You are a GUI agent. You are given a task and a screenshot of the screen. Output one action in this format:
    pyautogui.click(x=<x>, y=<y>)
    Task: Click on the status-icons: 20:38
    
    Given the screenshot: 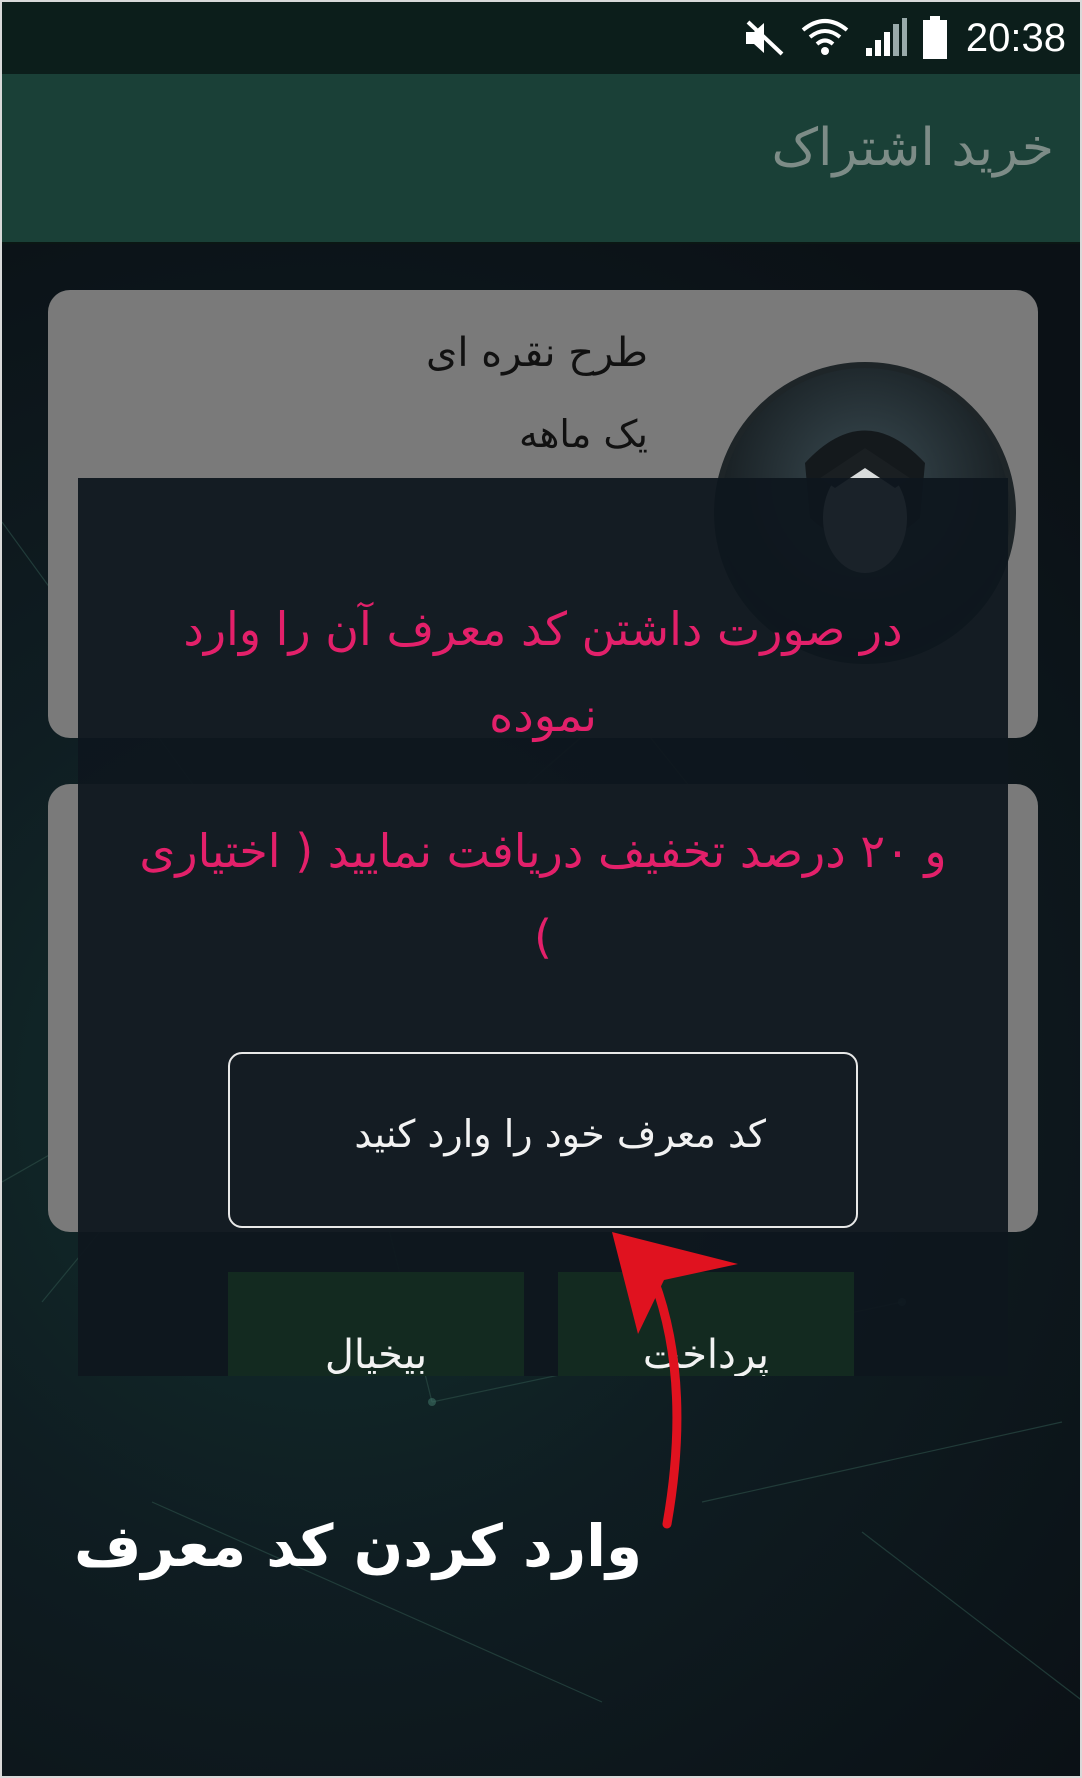 What is the action you would take?
    pyautogui.click(x=904, y=38)
    